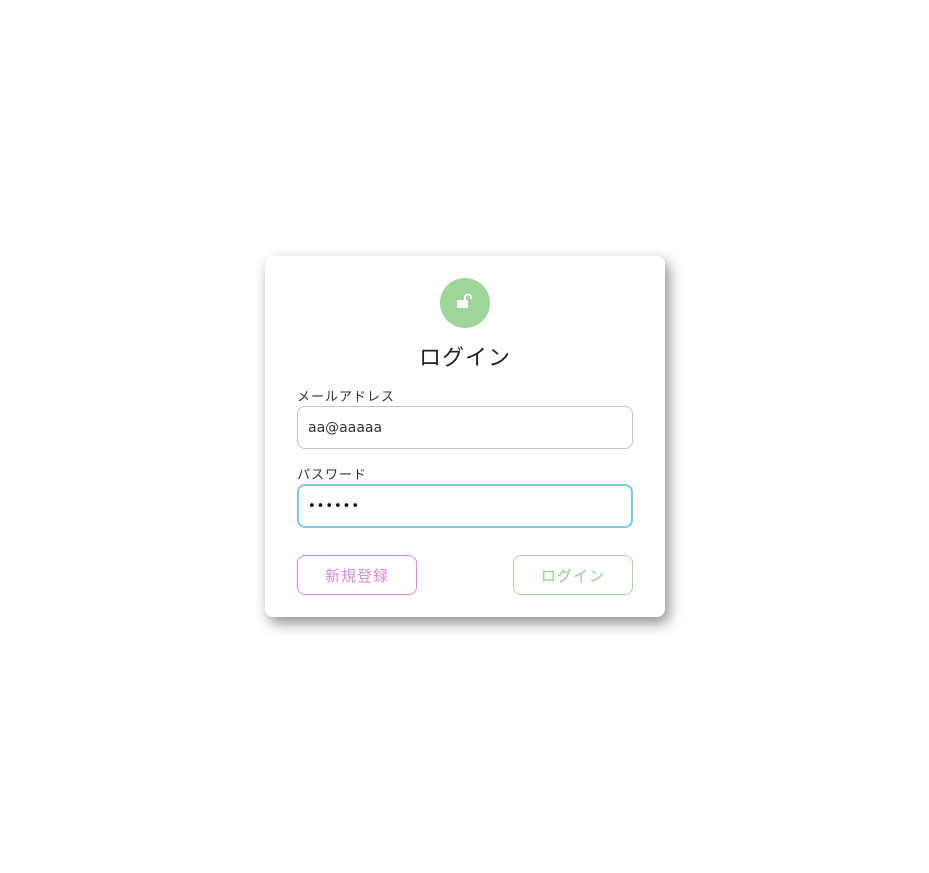  I want to click on password-label: パスワード, so click(332, 475).